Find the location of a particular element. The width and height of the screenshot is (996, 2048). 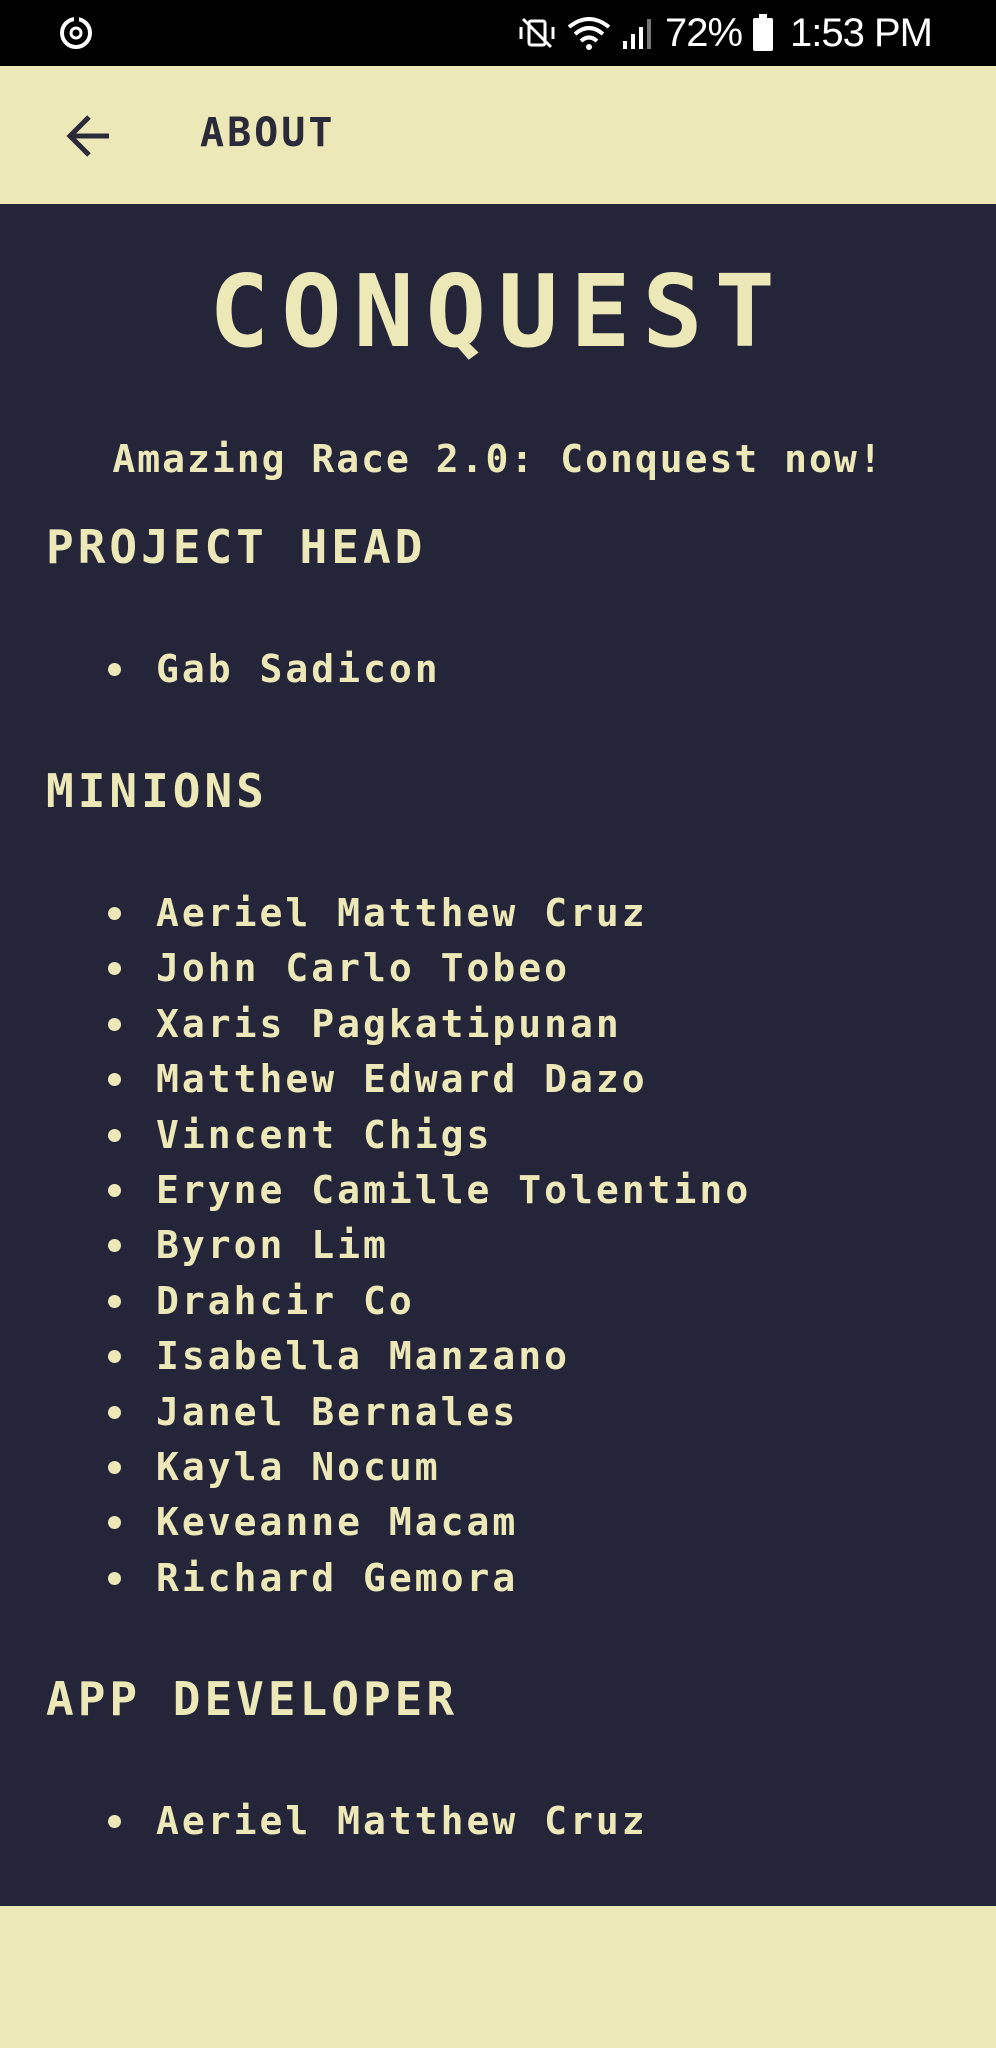

member-name: John Carlo Tobeo is located at coordinates (363, 968).